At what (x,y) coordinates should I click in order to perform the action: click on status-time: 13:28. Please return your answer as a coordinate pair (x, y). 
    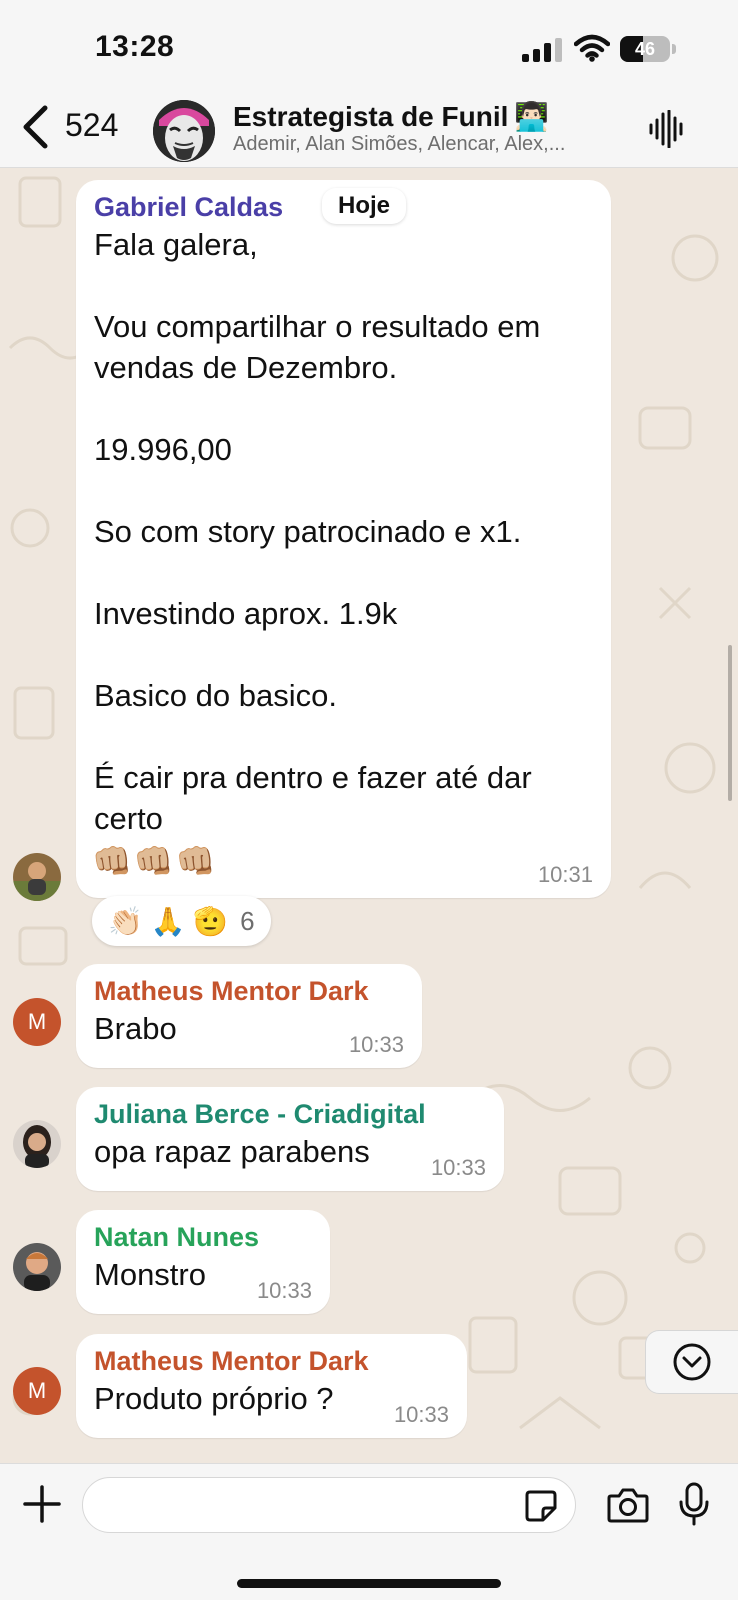
    Looking at the image, I should click on (135, 46).